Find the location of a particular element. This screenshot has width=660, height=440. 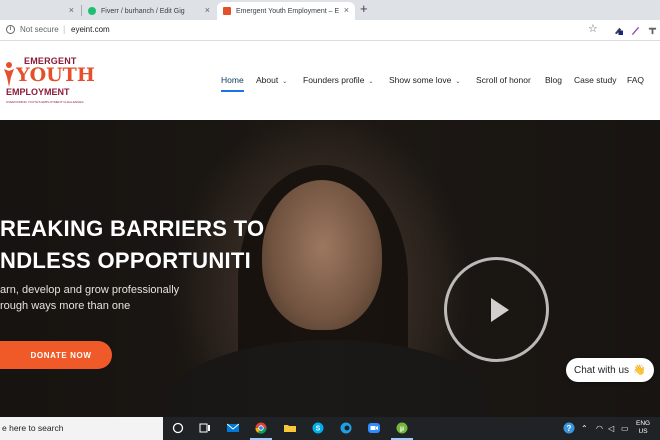

nav-label: Founders profile is located at coordinates (334, 80).